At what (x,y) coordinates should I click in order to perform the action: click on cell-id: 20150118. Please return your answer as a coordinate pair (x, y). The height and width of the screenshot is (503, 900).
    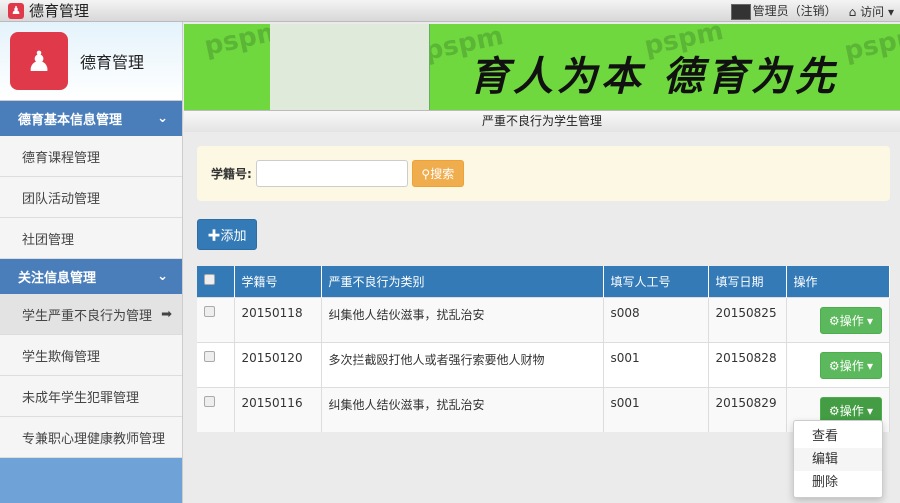
    Looking at the image, I should click on (278, 319).